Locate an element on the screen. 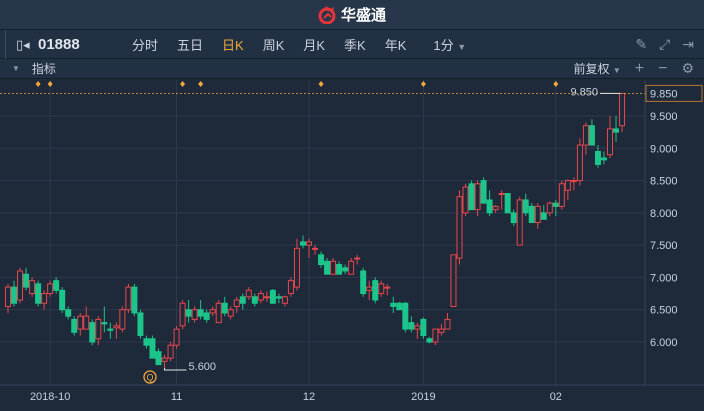 This screenshot has height=411, width=704. tab-monthly-k: 月K is located at coordinates (314, 44).